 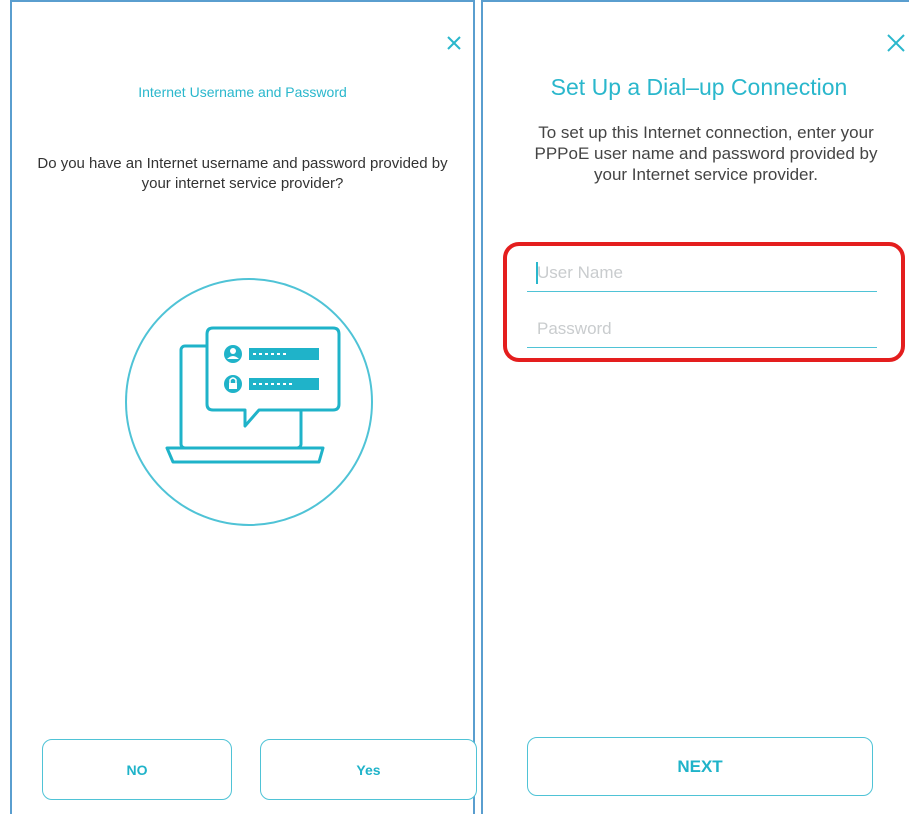 What do you see at coordinates (702, 276) in the screenshot?
I see `username-field` at bounding box center [702, 276].